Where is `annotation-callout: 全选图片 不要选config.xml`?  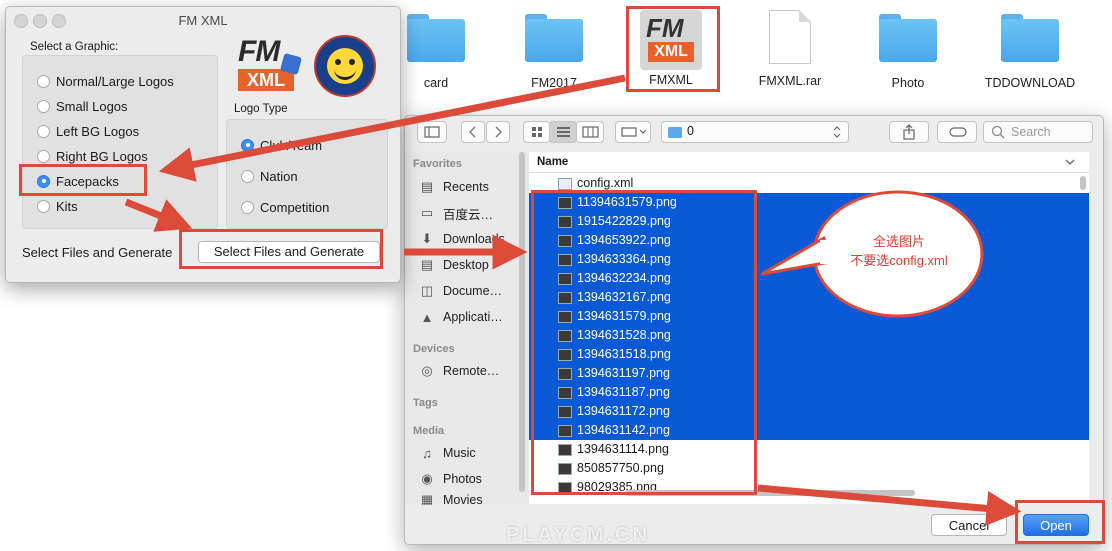
annotation-callout: 全选图片 不要选config.xml is located at coordinates (874, 256).